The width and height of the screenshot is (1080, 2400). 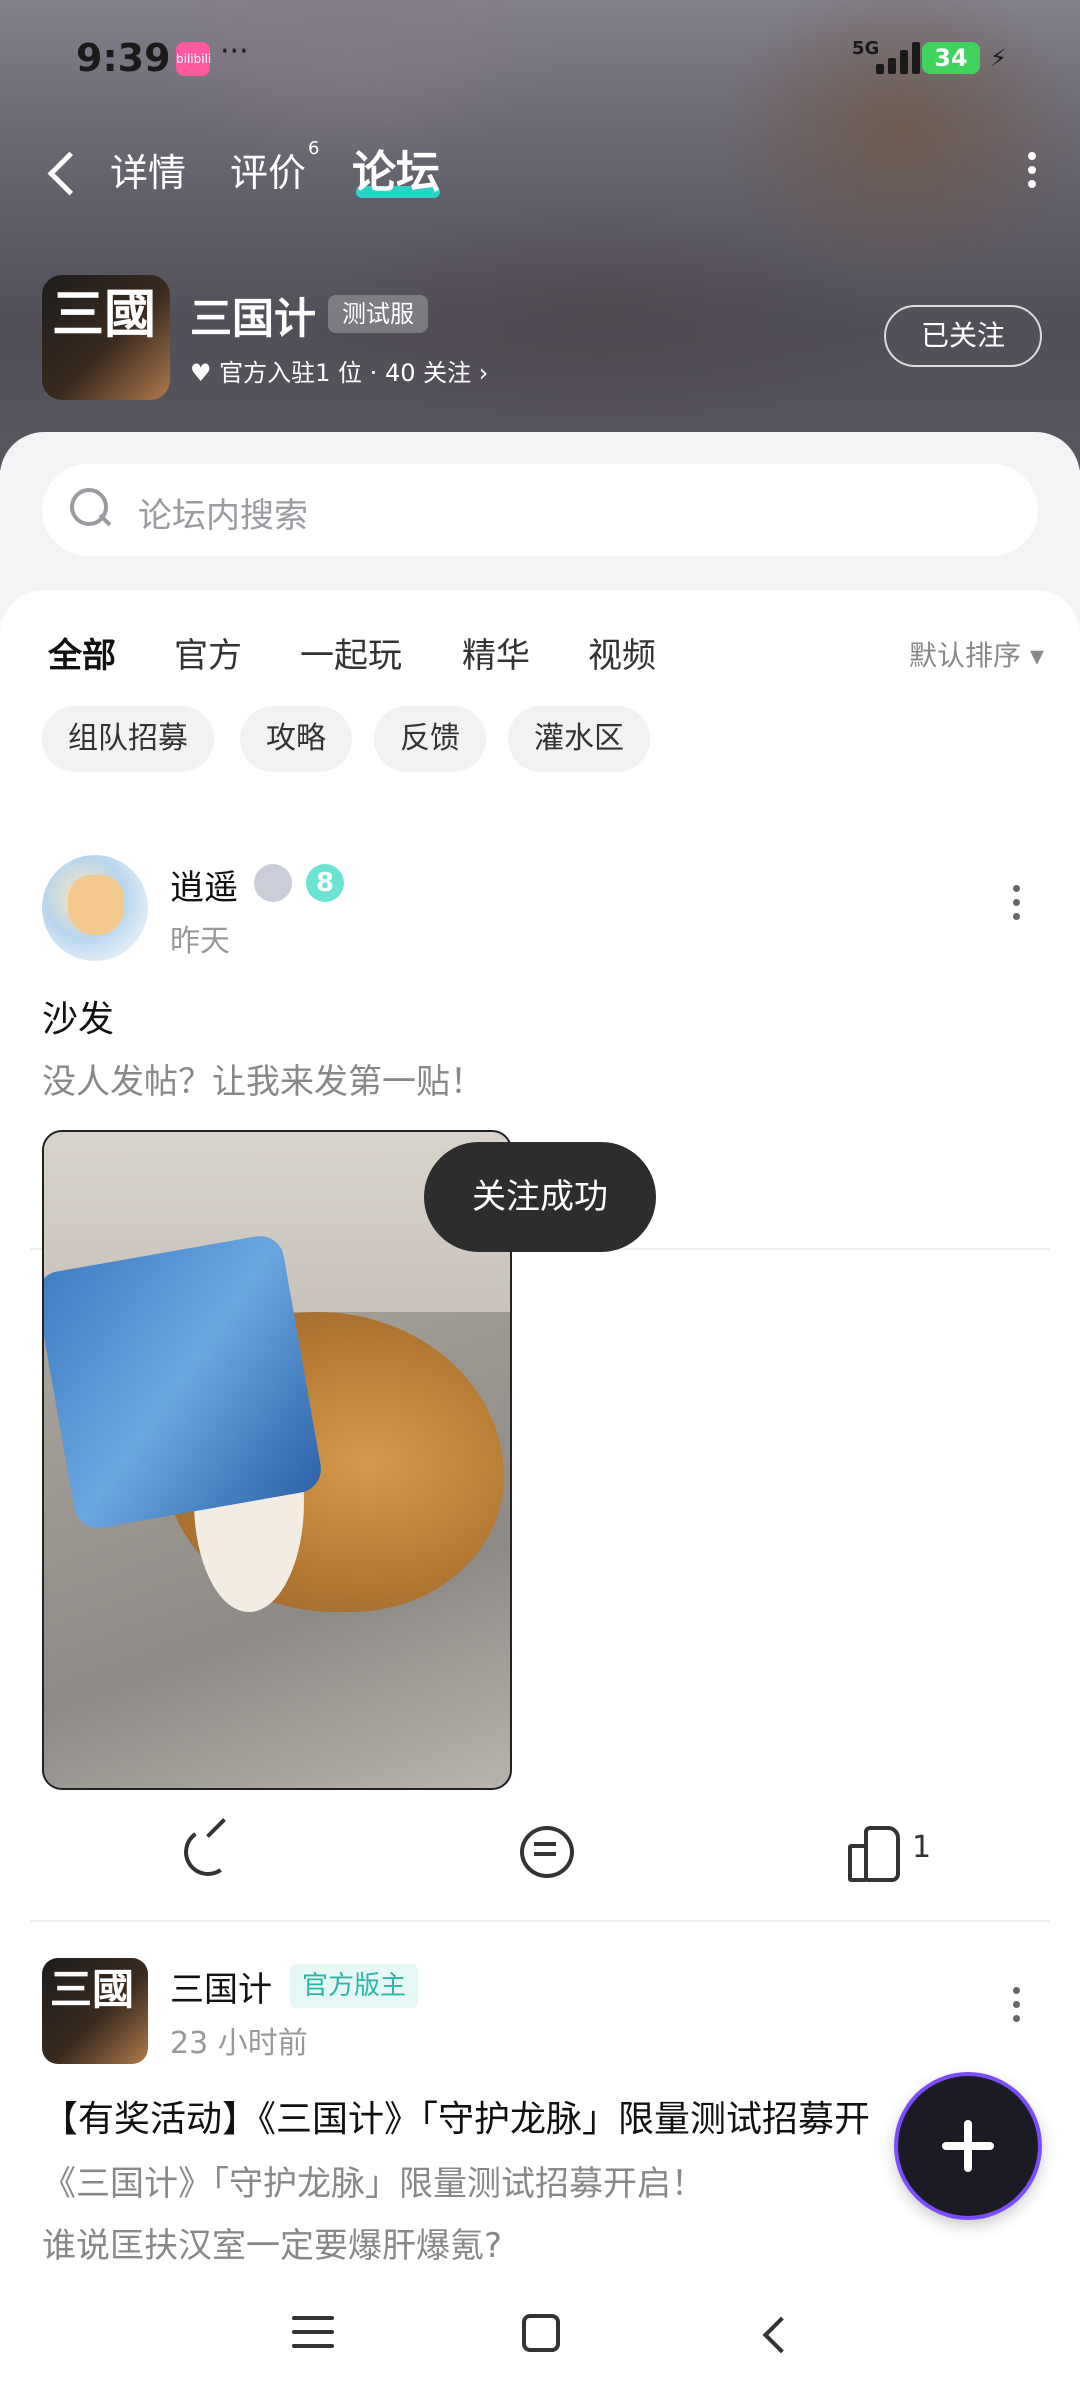 What do you see at coordinates (104, 314) in the screenshot?
I see `game-logo-text: 三國` at bounding box center [104, 314].